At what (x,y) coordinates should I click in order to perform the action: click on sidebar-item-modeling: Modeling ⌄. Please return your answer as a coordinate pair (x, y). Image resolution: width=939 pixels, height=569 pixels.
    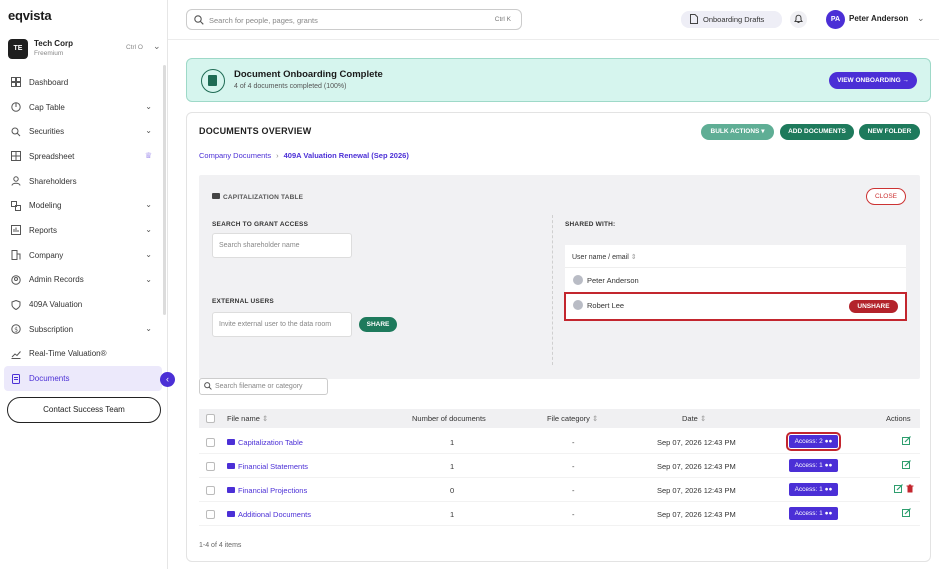
    Looking at the image, I should click on (83, 205).